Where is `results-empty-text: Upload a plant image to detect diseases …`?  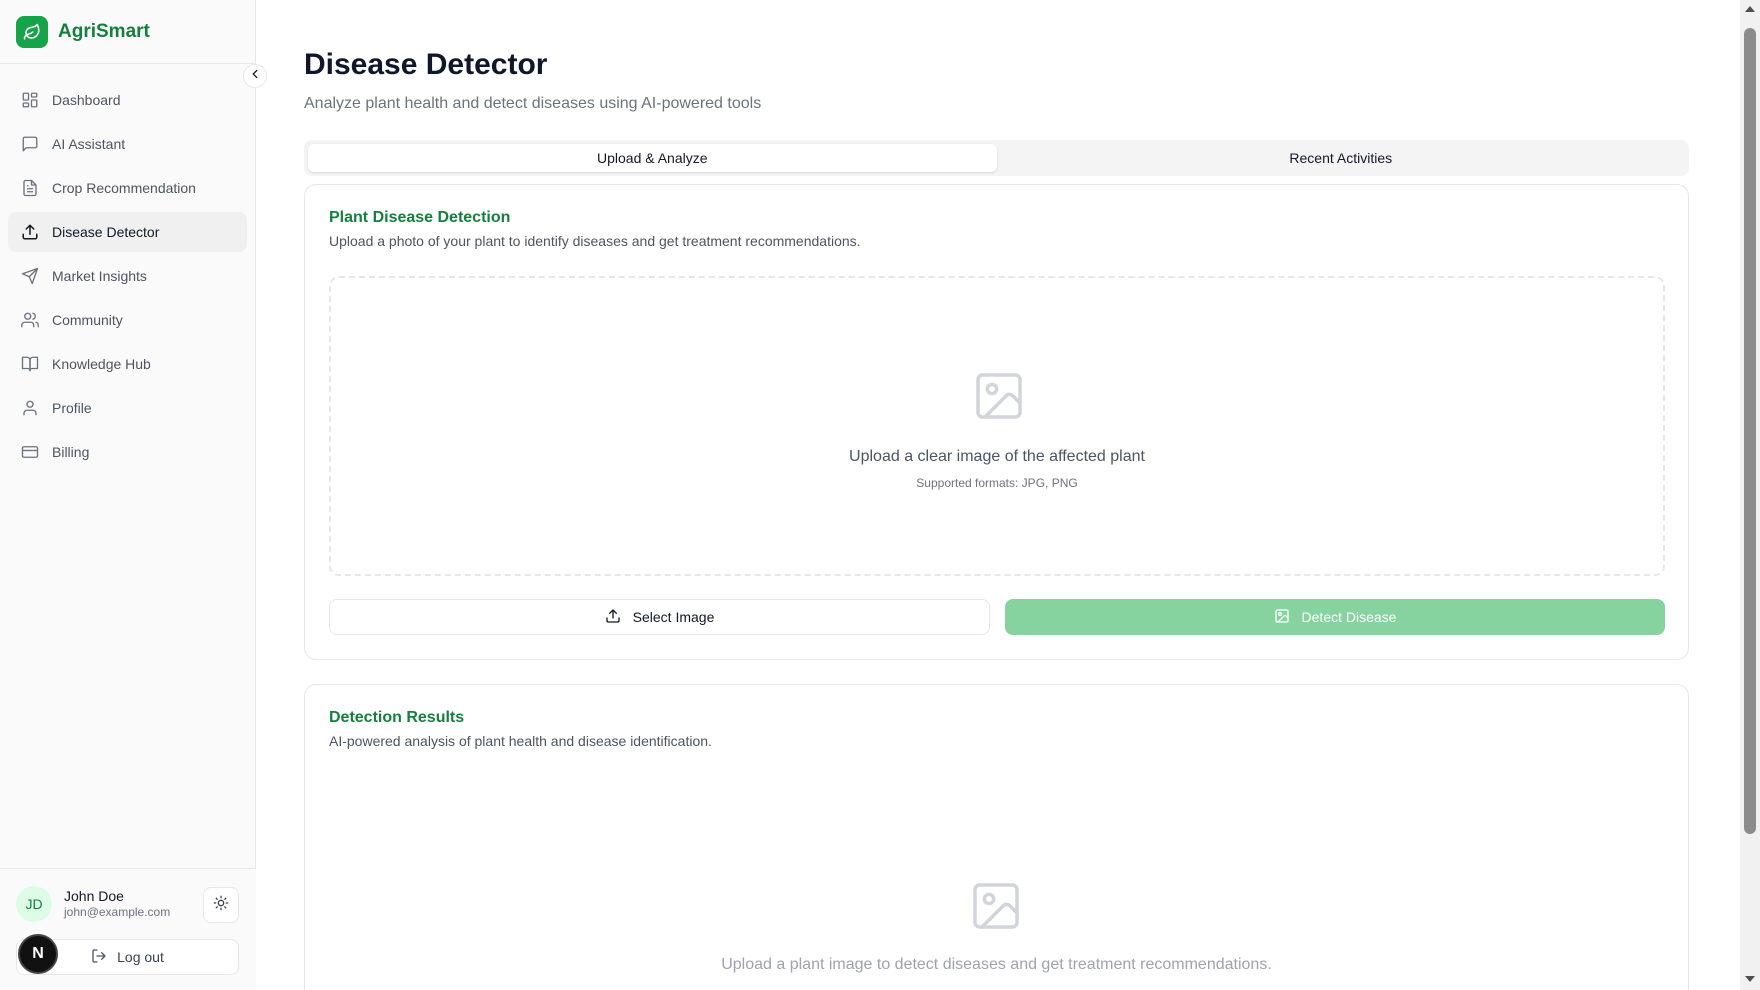 results-empty-text: Upload a plant image to detect diseases … is located at coordinates (996, 964).